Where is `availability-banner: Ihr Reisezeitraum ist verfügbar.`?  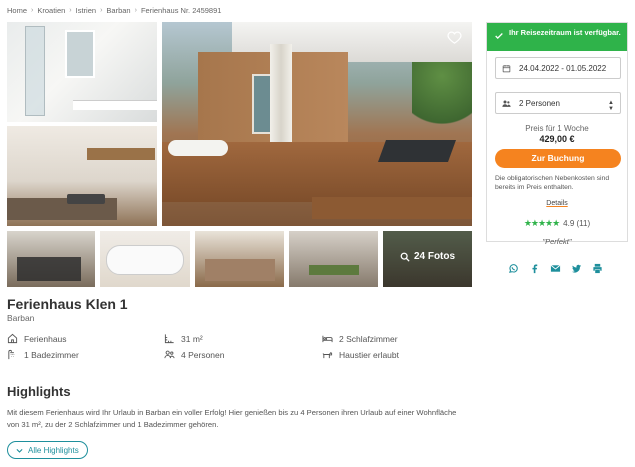 availability-banner: Ihr Reisezeitraum ist verfügbar. is located at coordinates (557, 37).